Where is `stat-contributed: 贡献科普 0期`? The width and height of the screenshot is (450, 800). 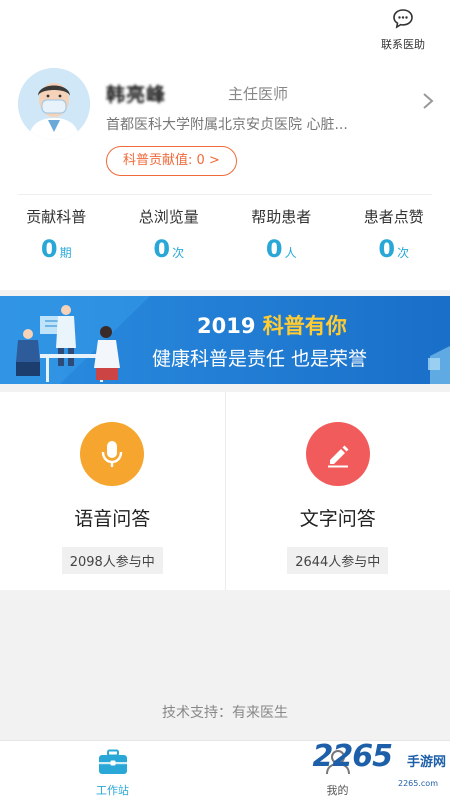 stat-contributed: 贡献科普 0期 is located at coordinates (56, 241).